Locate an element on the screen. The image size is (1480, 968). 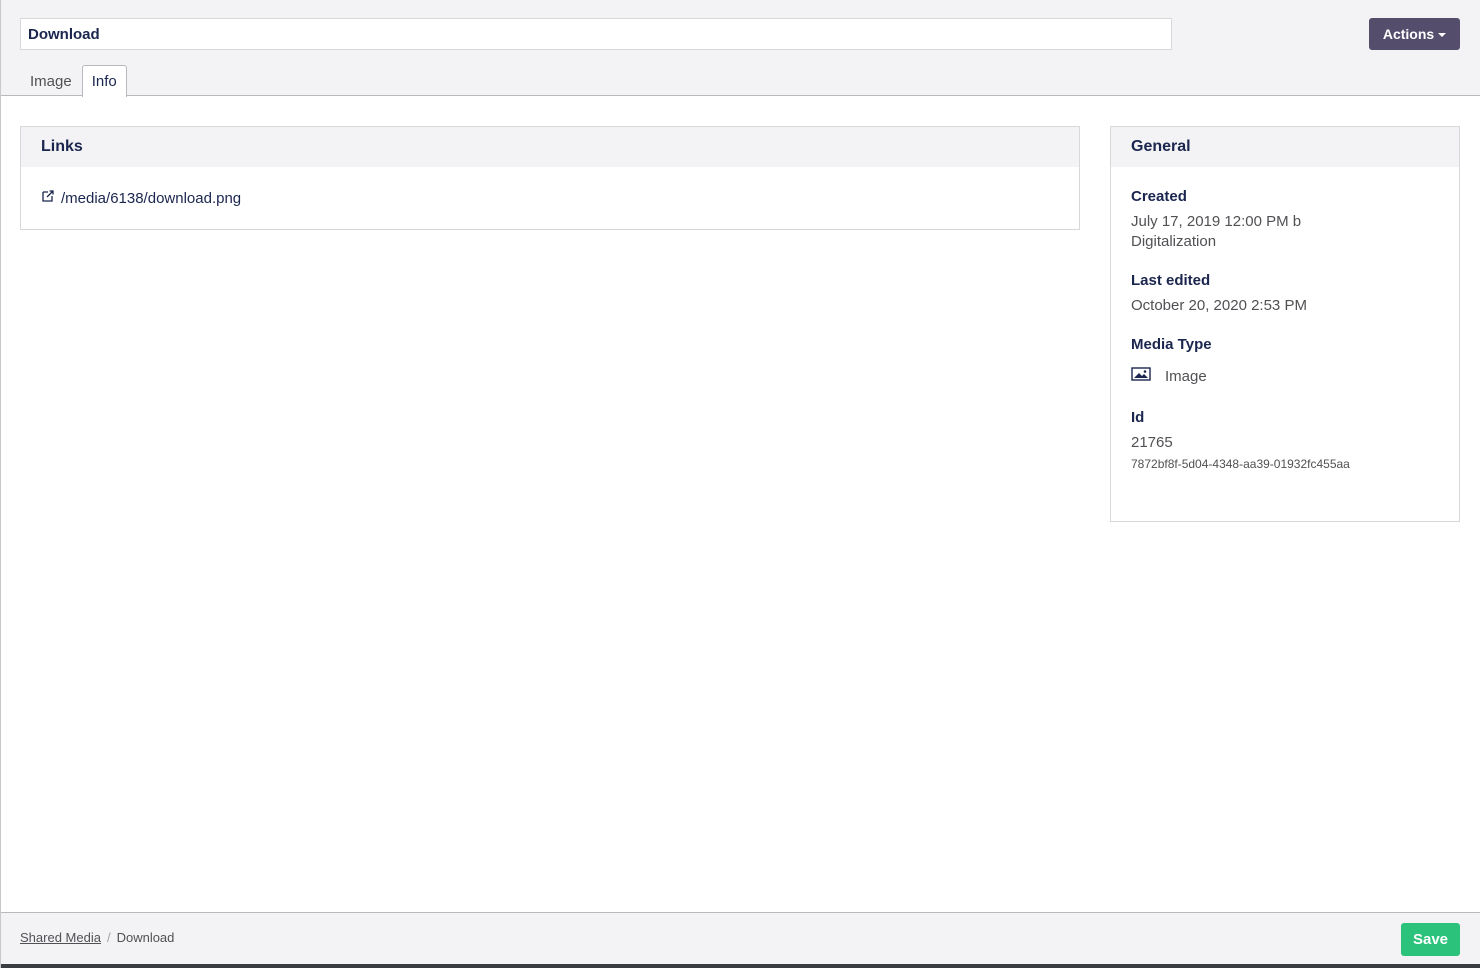
general-panel-title: General is located at coordinates (1285, 147).